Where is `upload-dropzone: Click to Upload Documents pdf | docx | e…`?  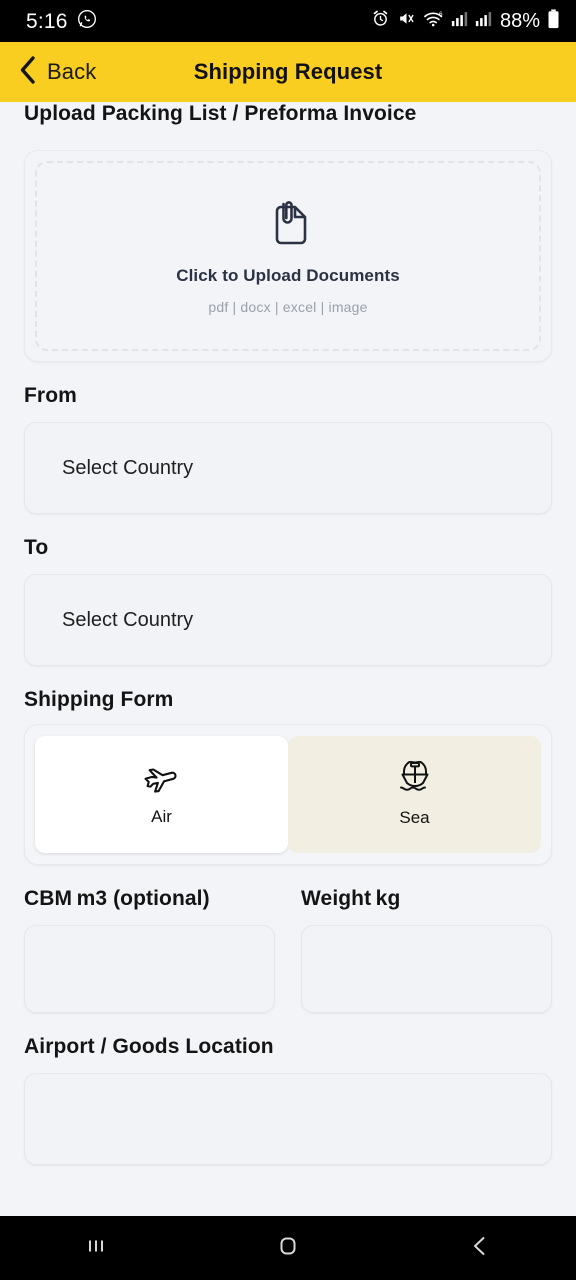 upload-dropzone: Click to Upload Documents pdf | docx | e… is located at coordinates (288, 256).